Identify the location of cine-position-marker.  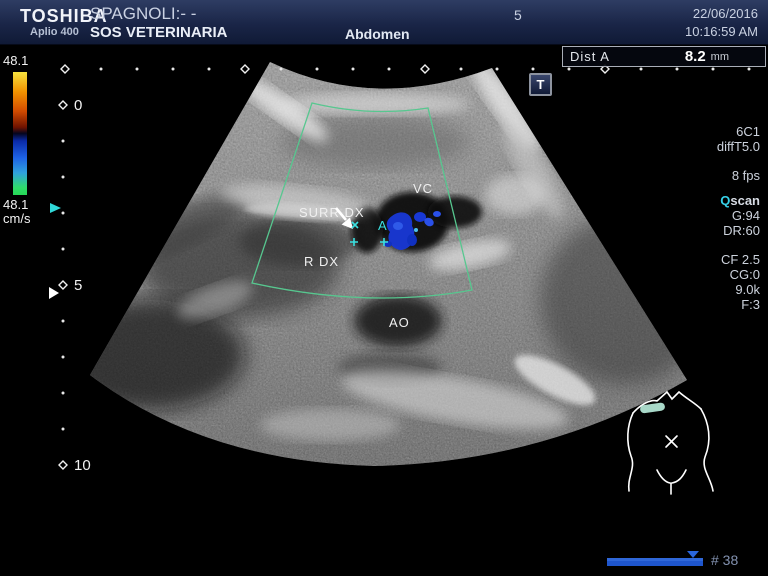
(693, 554).